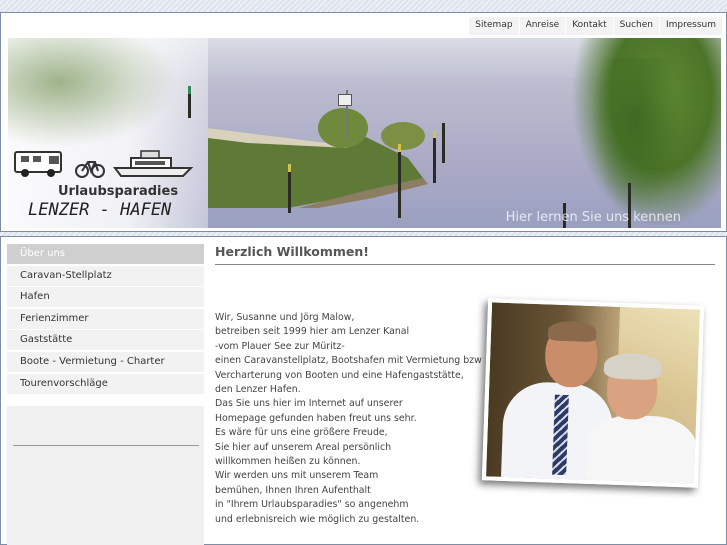 This screenshot has width=727, height=545. I want to click on sign-board, so click(345, 100).